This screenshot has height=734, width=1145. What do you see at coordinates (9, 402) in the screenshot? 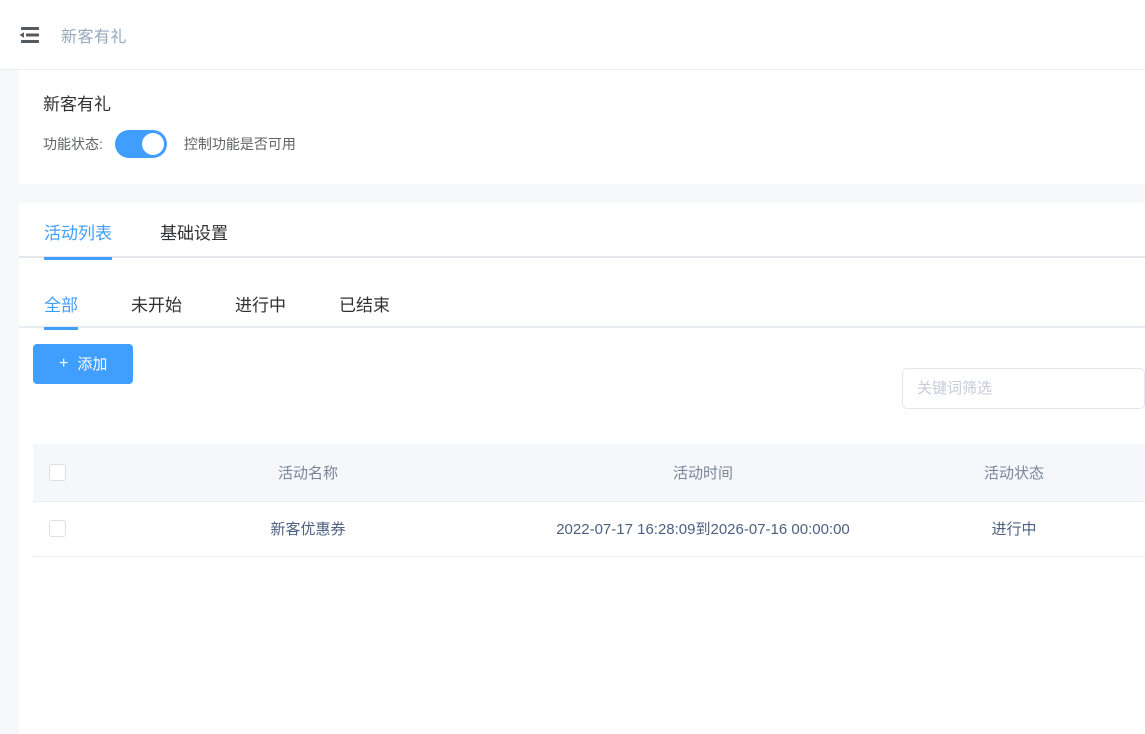
I see `left-rail` at bounding box center [9, 402].